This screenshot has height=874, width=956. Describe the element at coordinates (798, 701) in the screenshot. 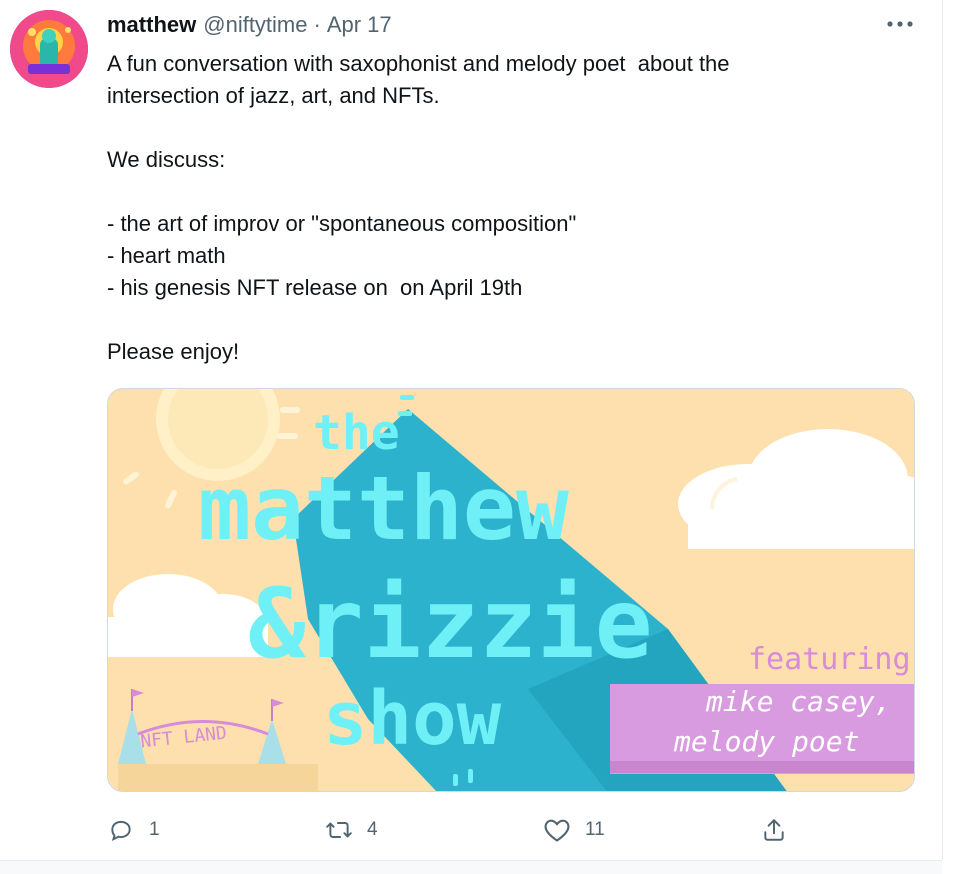

I see `guest-line-1: mike casey,` at that location.